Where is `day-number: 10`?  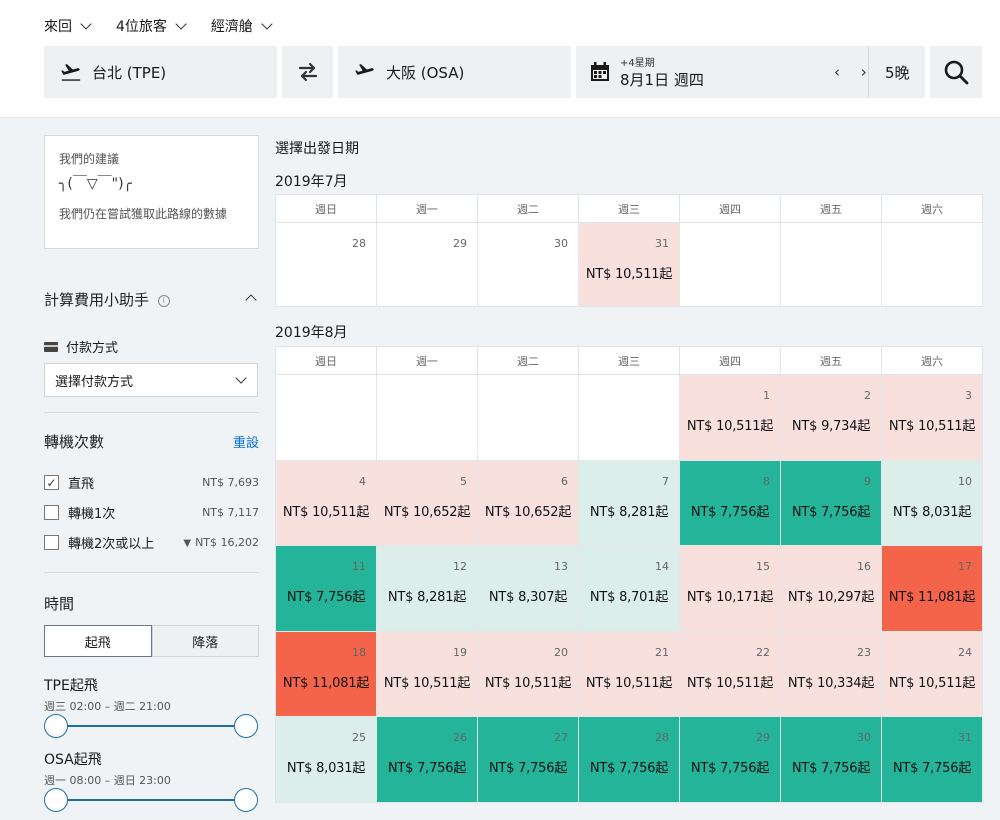 day-number: 10 is located at coordinates (965, 481).